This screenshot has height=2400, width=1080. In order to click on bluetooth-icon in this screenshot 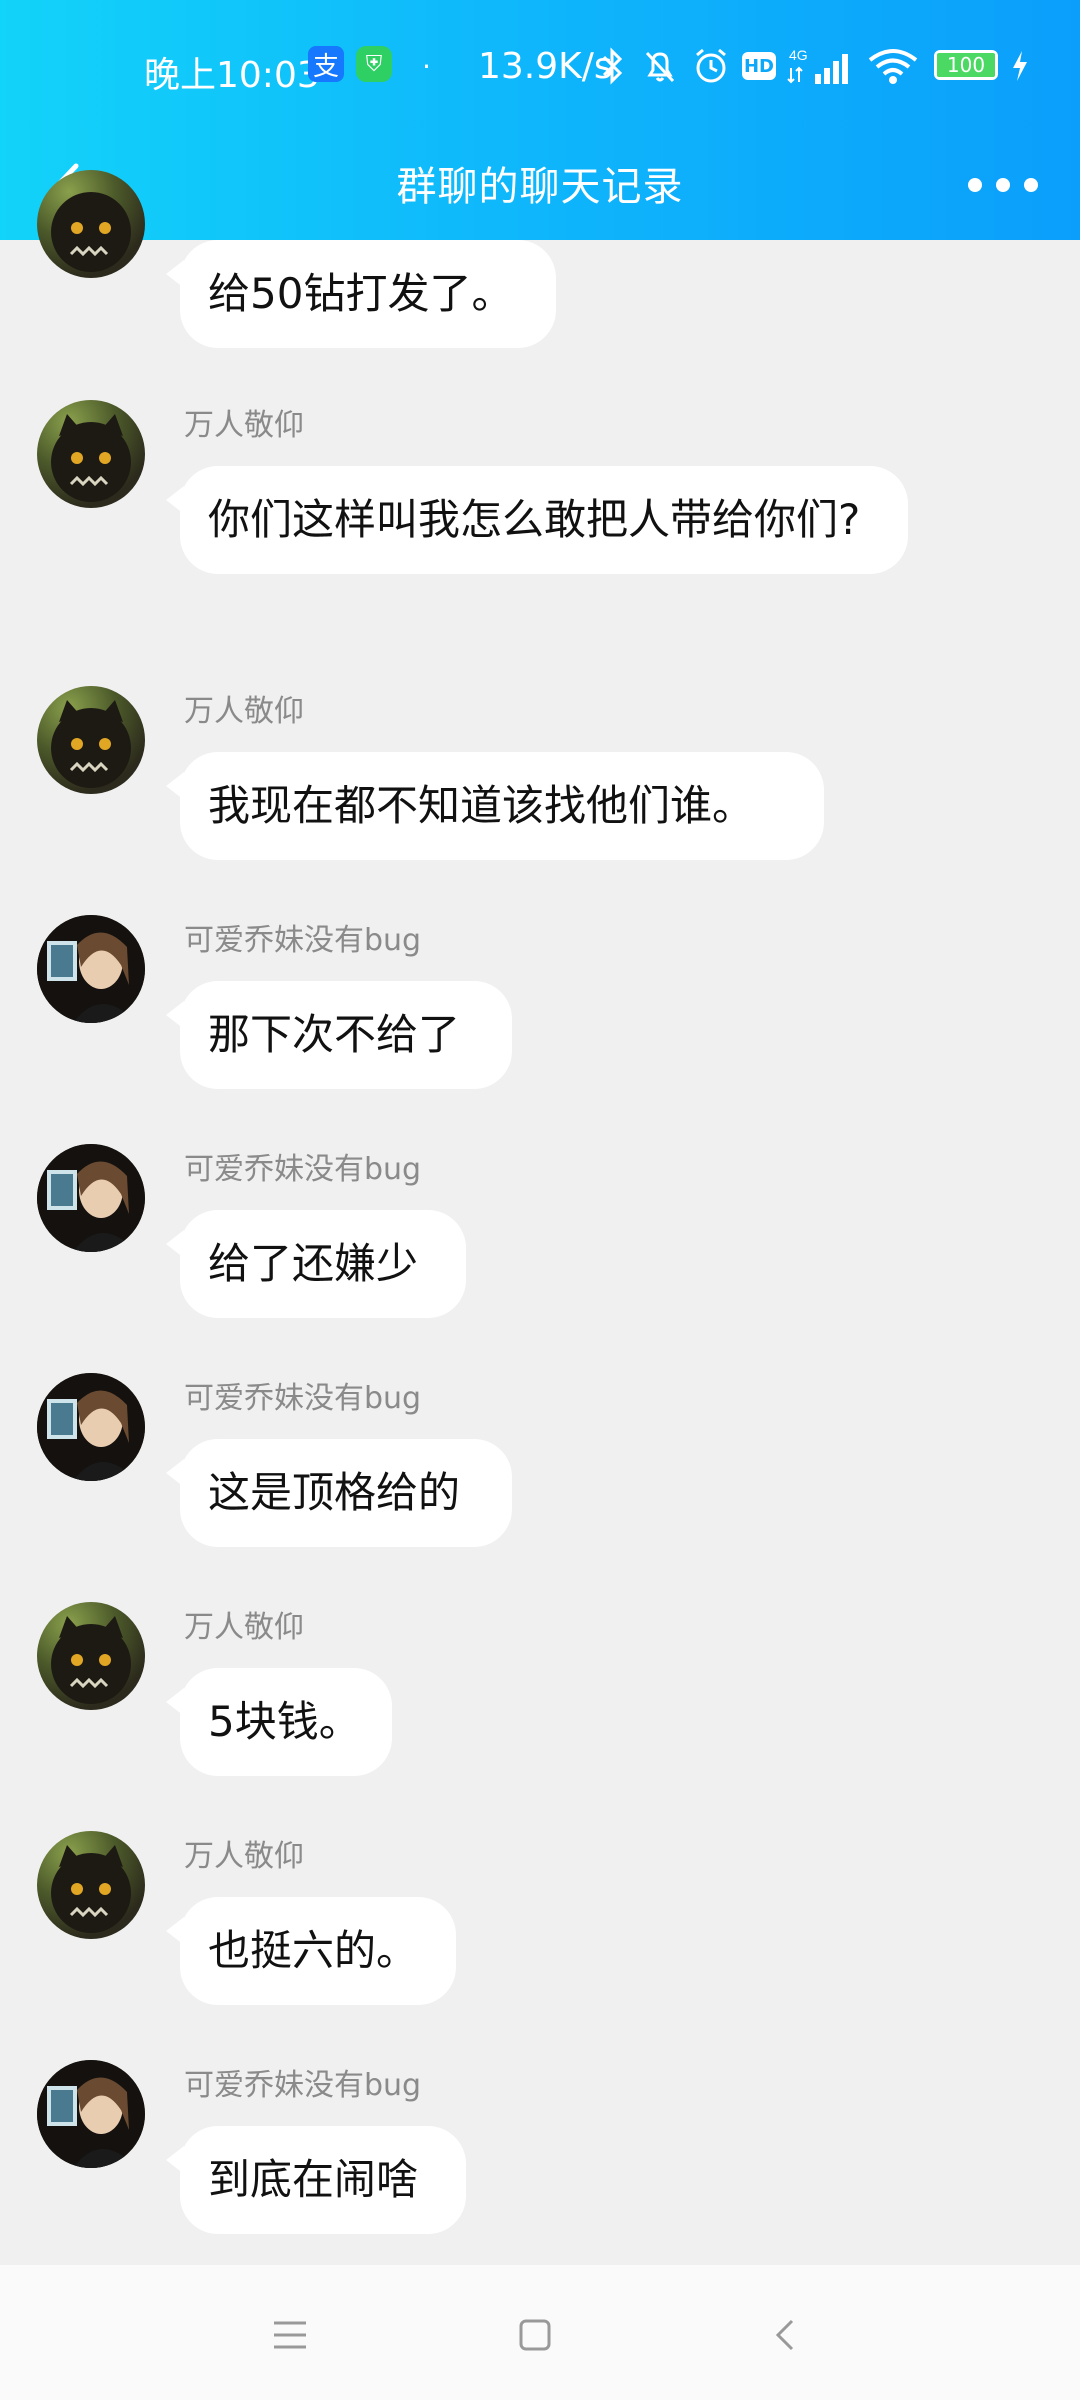, I will do `click(613, 66)`.